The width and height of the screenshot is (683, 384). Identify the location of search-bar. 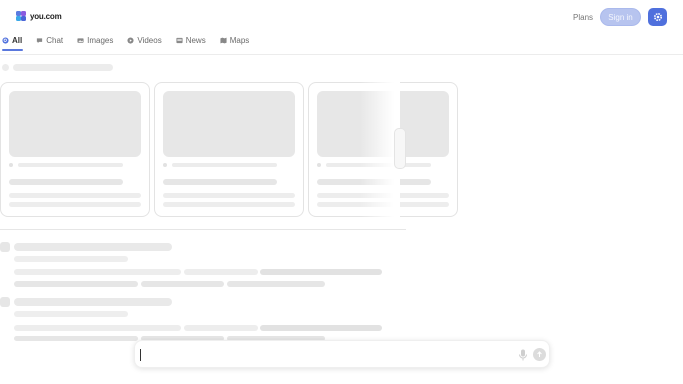
(342, 354).